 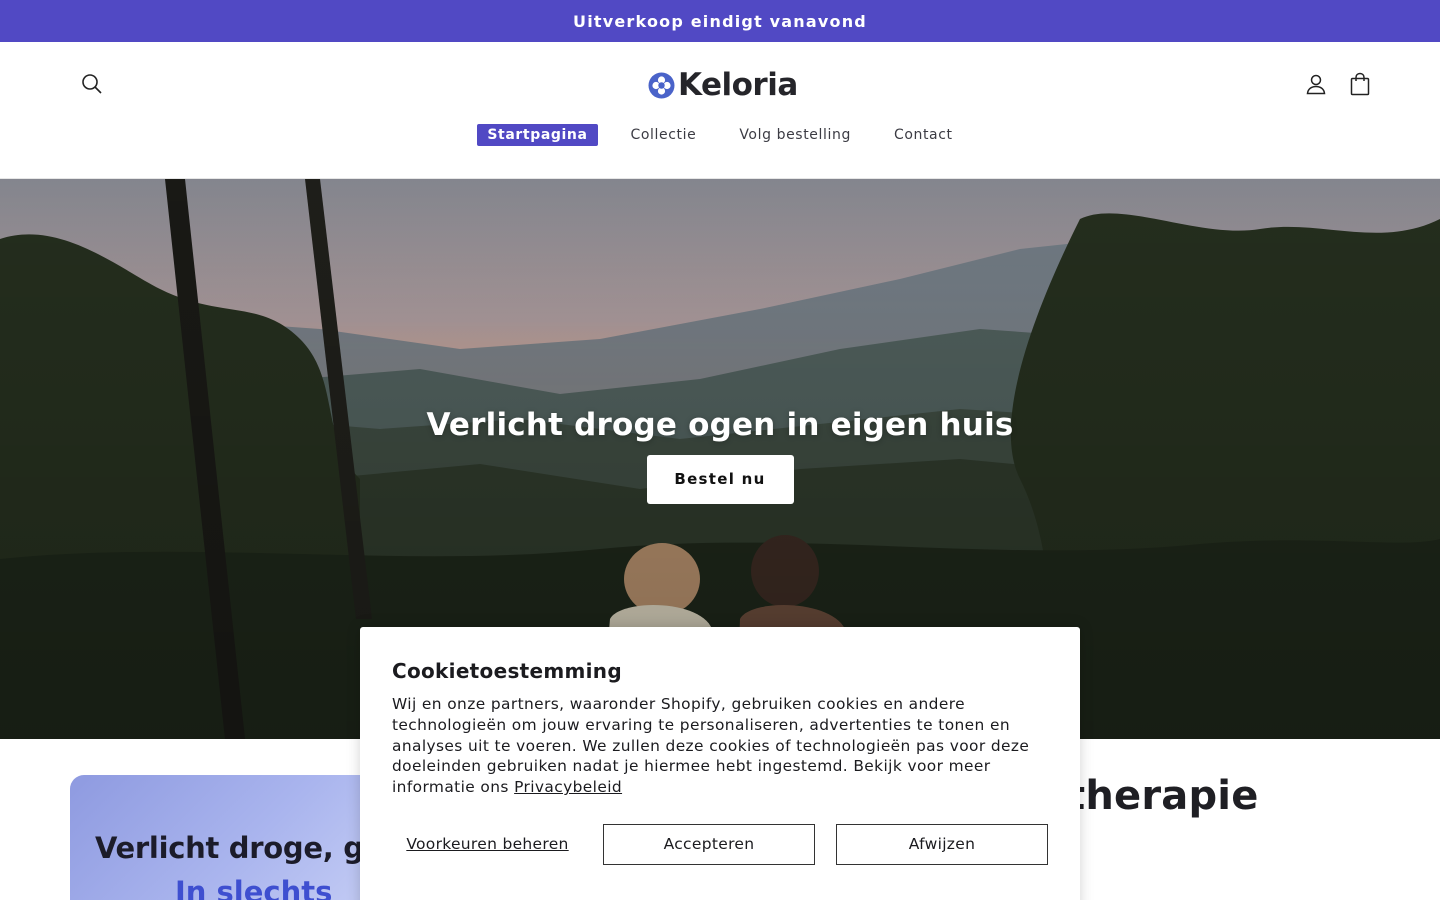 What do you see at coordinates (942, 844) in the screenshot?
I see `decline-button: Afwijzen` at bounding box center [942, 844].